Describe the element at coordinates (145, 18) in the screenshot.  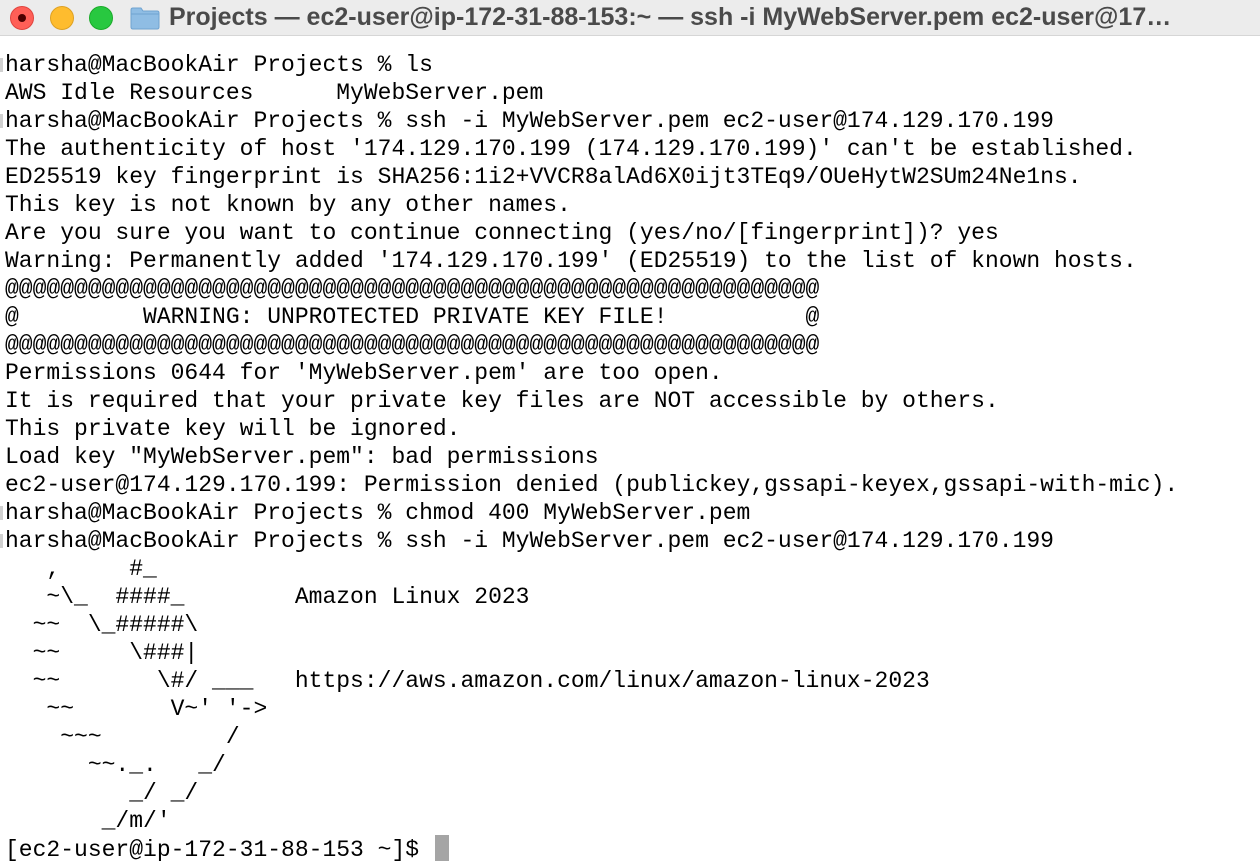
I see `folder-icon` at that location.